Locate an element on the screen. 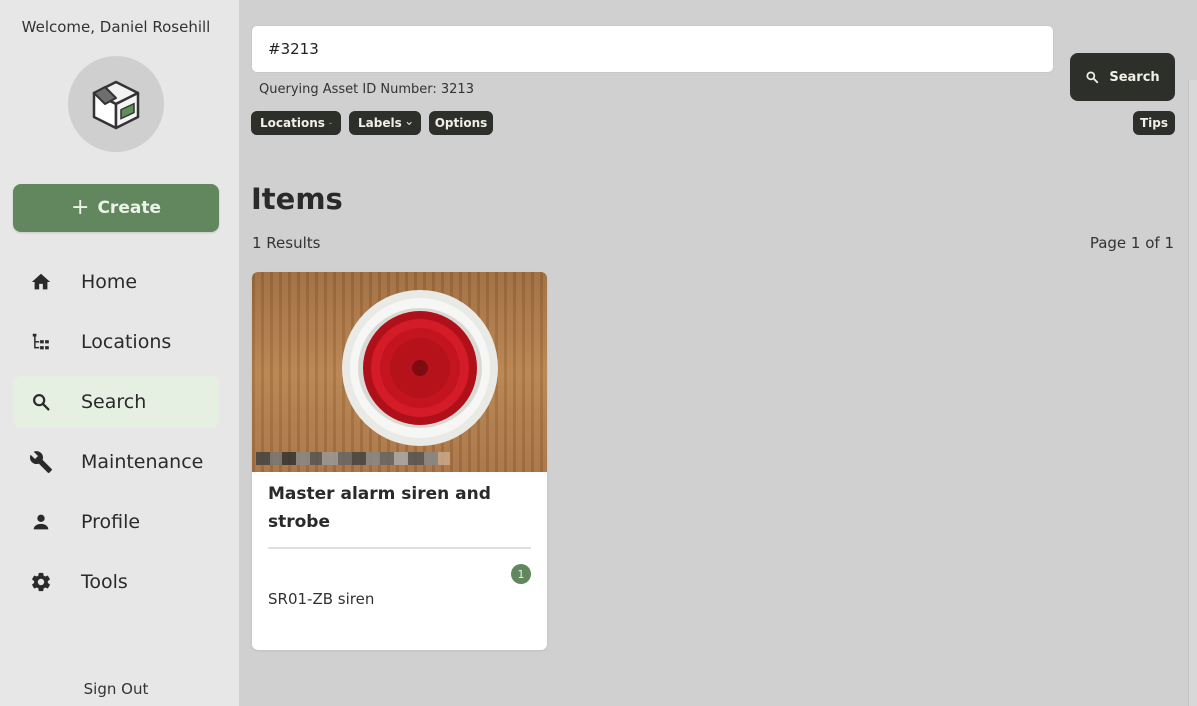 This screenshot has height=706, width=1197. item-photo is located at coordinates (399, 372).